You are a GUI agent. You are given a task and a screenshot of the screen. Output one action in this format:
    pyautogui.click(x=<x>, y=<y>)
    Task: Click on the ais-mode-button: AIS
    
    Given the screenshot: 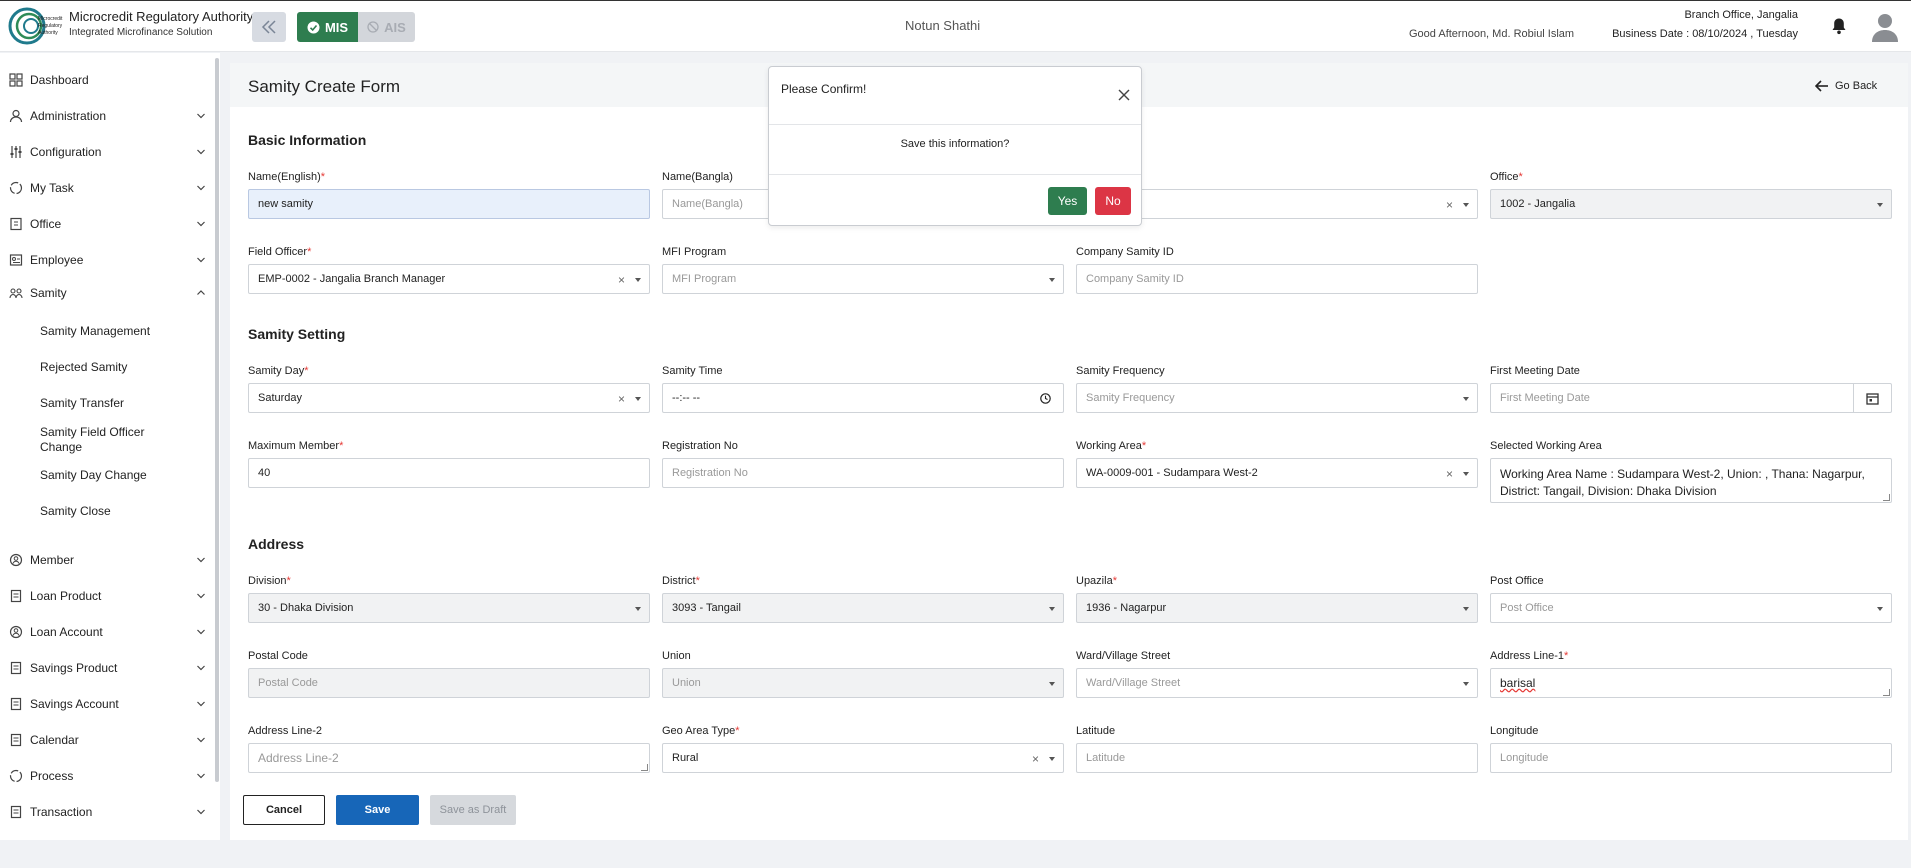 What is the action you would take?
    pyautogui.click(x=386, y=27)
    